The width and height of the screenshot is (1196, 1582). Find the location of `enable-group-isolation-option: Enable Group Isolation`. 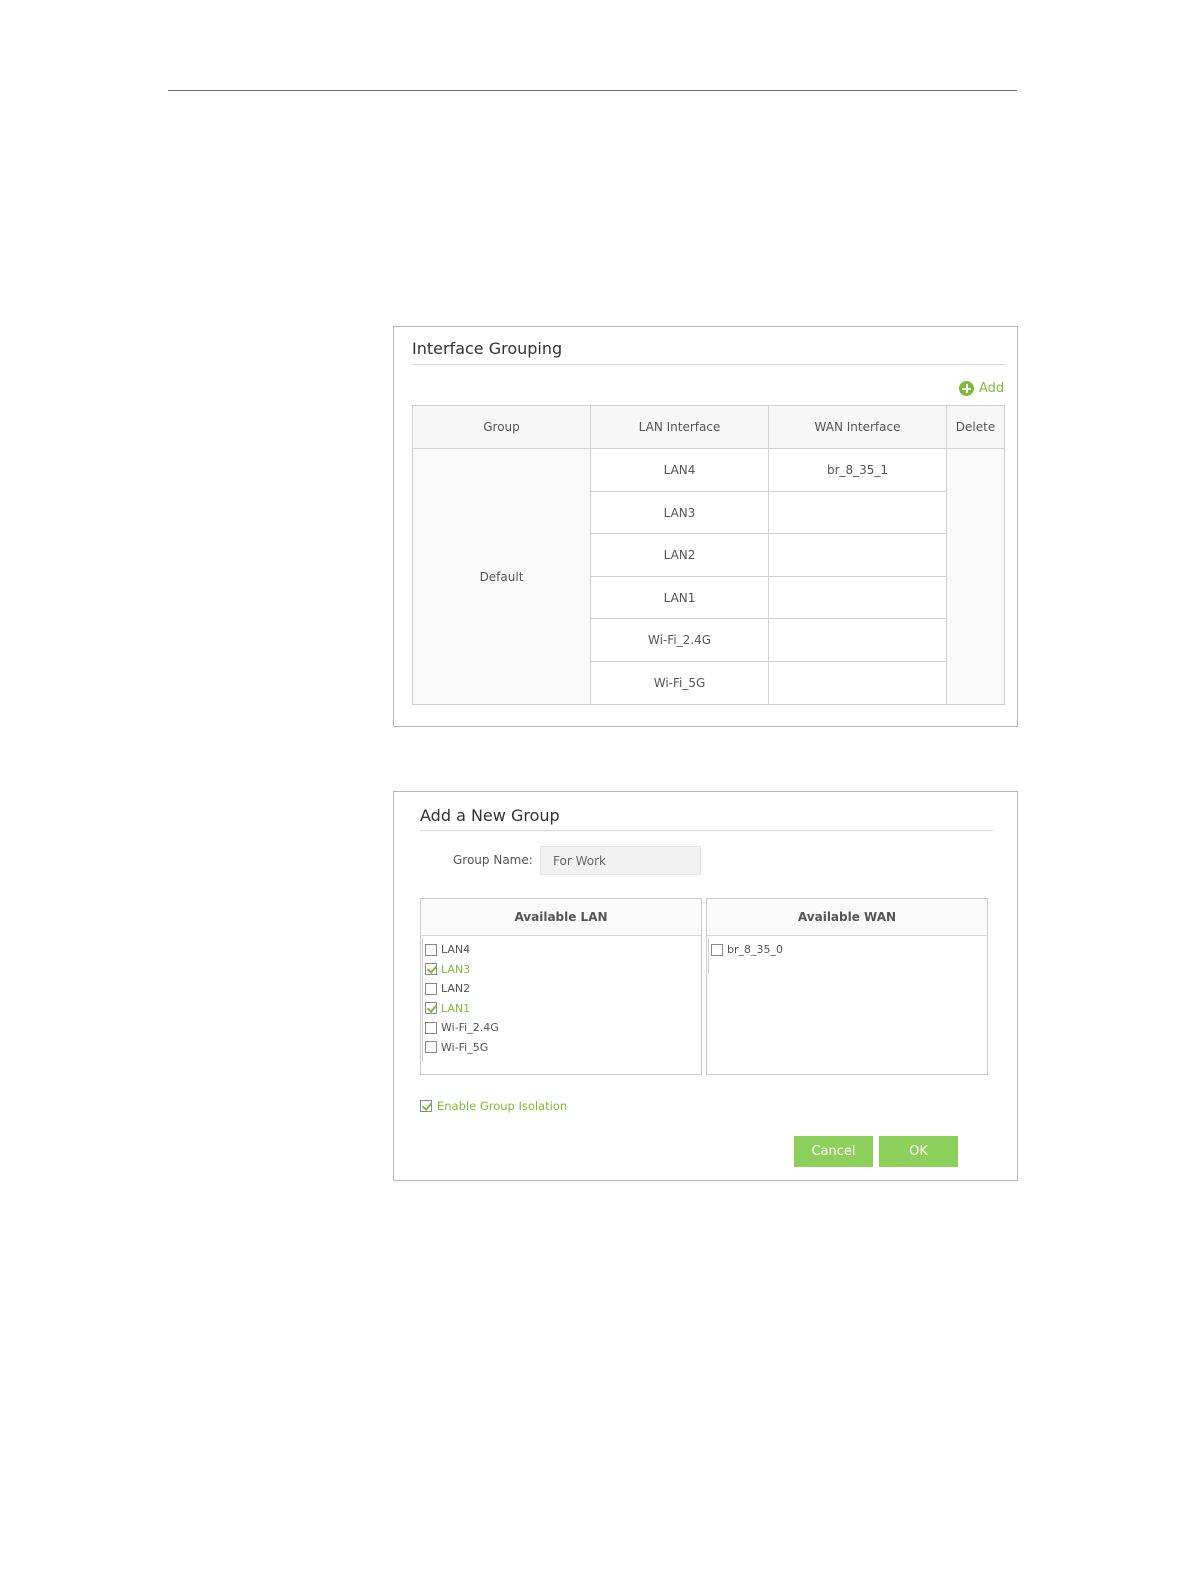

enable-group-isolation-option: Enable Group Isolation is located at coordinates (493, 1106).